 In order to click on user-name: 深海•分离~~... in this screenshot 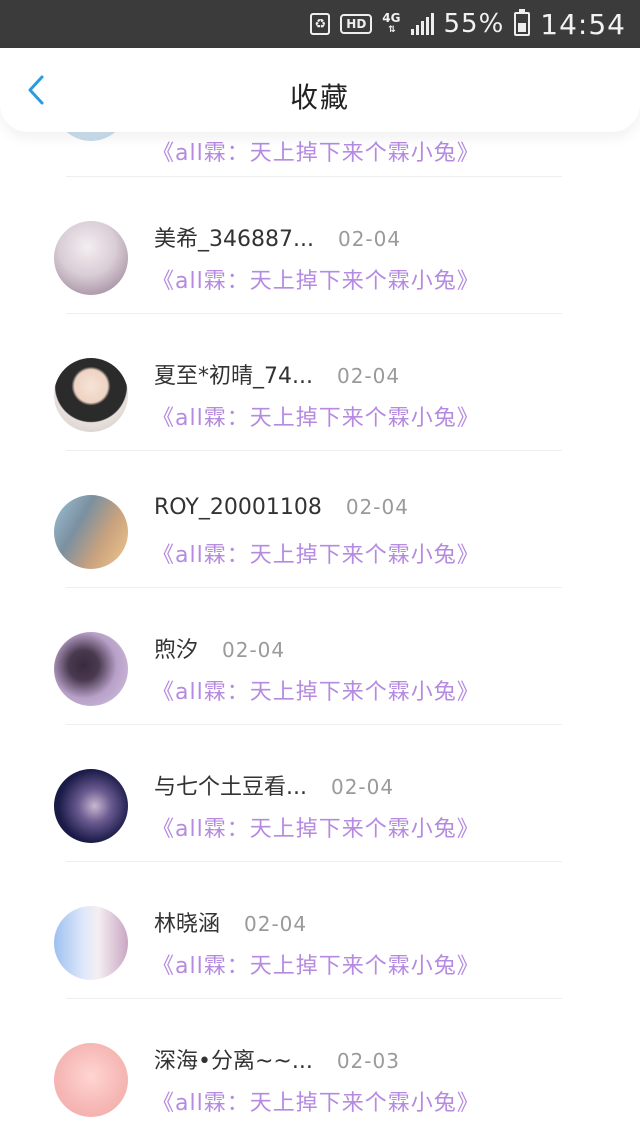, I will do `click(233, 1059)`.